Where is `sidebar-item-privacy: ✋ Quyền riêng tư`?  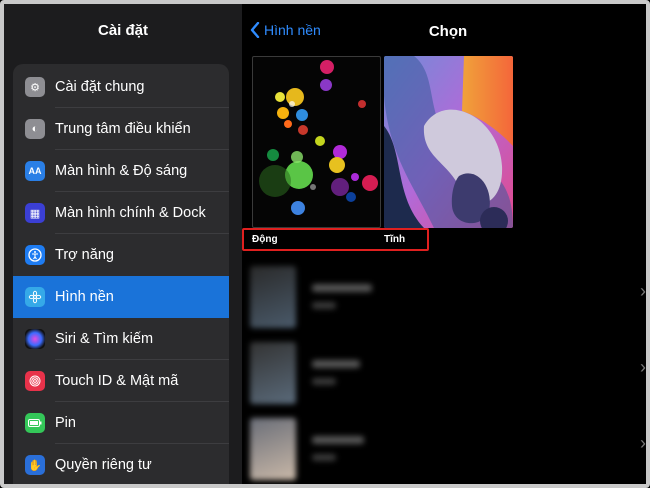 sidebar-item-privacy: ✋ Quyền riêng tư is located at coordinates (121, 464).